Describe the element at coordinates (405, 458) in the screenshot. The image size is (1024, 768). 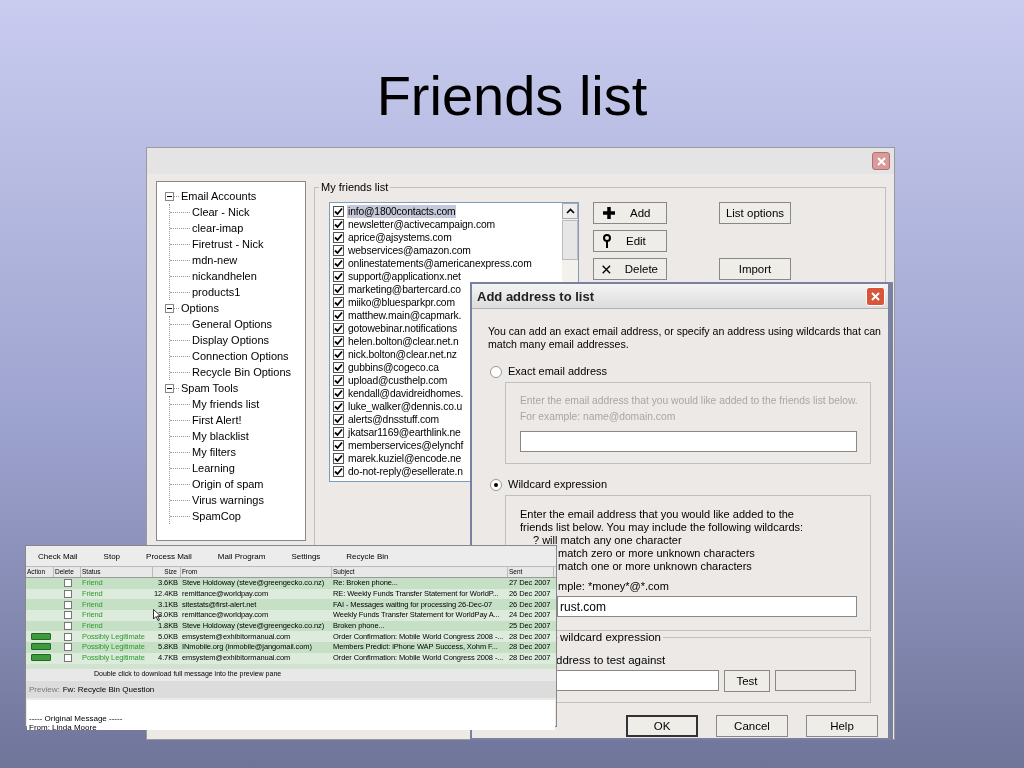
I see `friend-address: marek.kuziel@encode.ne` at that location.